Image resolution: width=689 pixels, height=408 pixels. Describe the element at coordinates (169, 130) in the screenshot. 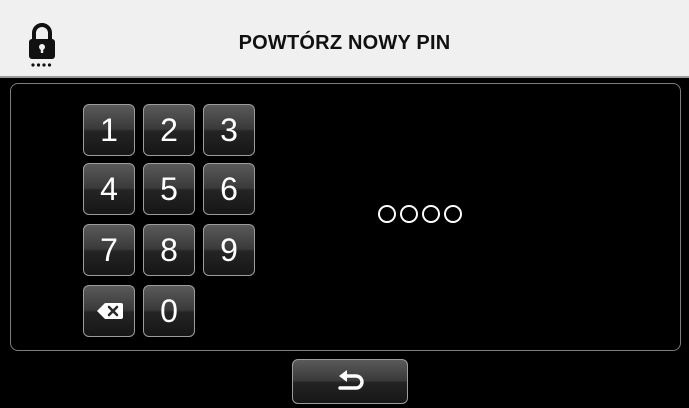

I see `key-2: 2` at that location.